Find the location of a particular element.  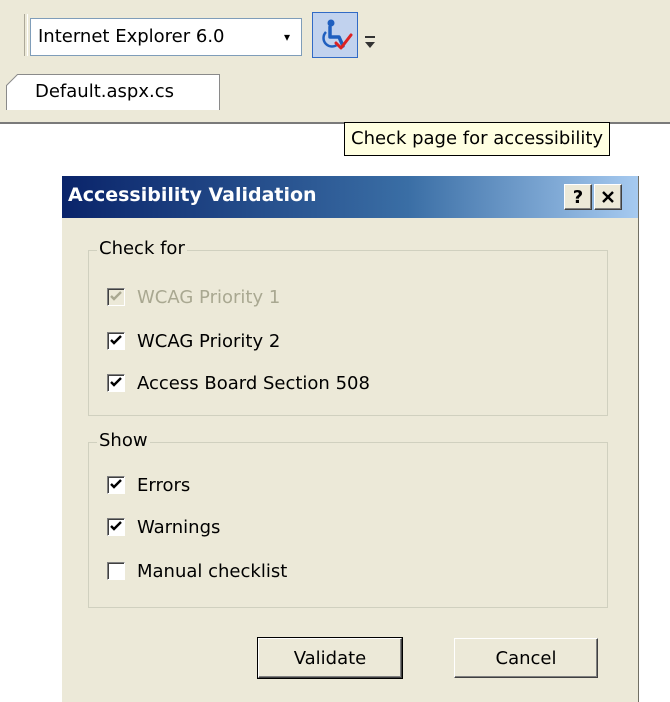

option-manual-checklist: Manual checklist is located at coordinates (197, 571).